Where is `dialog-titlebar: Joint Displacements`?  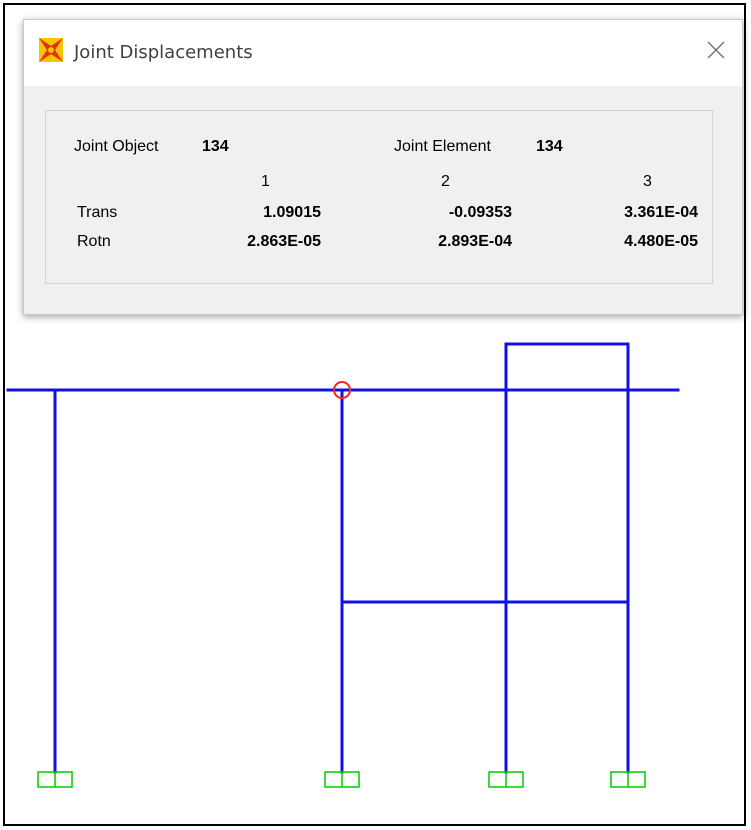 dialog-titlebar: Joint Displacements is located at coordinates (383, 53).